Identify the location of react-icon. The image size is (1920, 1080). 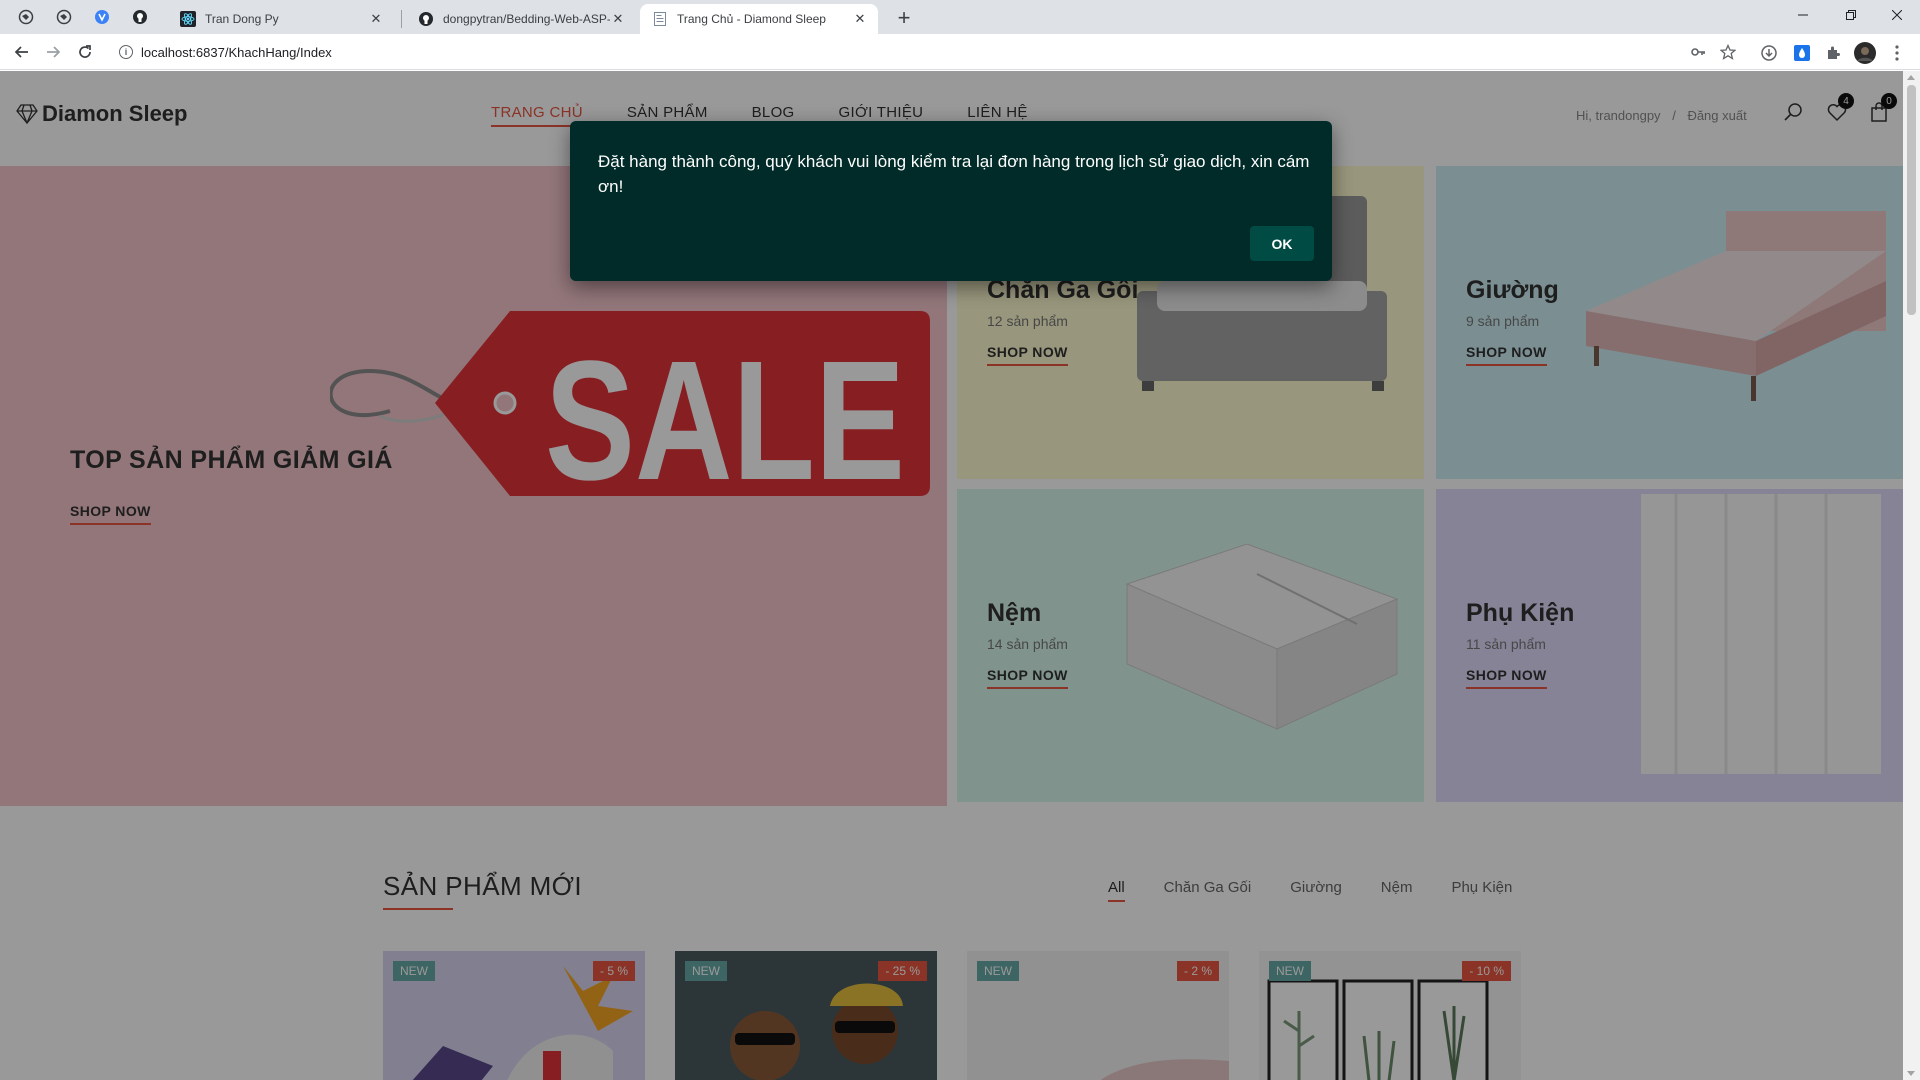
(188, 19).